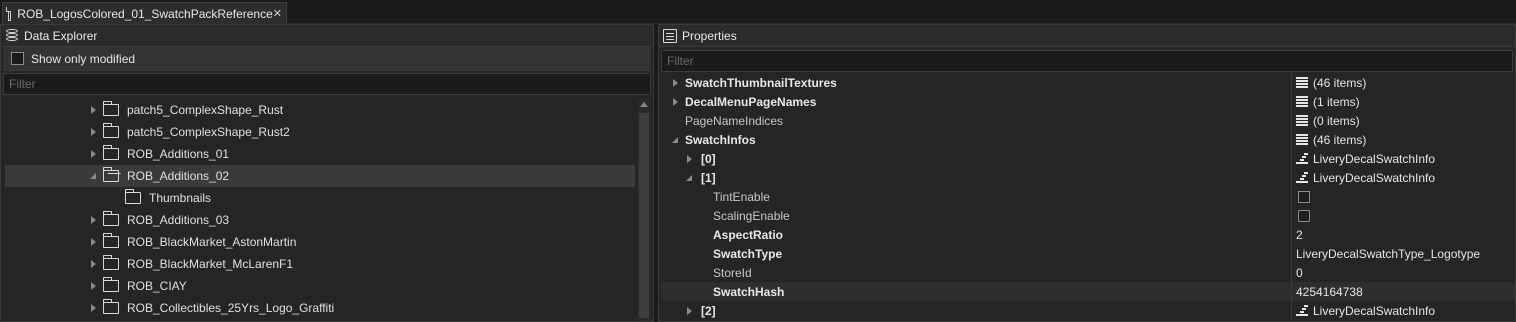 The image size is (1516, 322). What do you see at coordinates (1088, 120) in the screenshot?
I see `property-row: PageNameIndices (0 items)` at bounding box center [1088, 120].